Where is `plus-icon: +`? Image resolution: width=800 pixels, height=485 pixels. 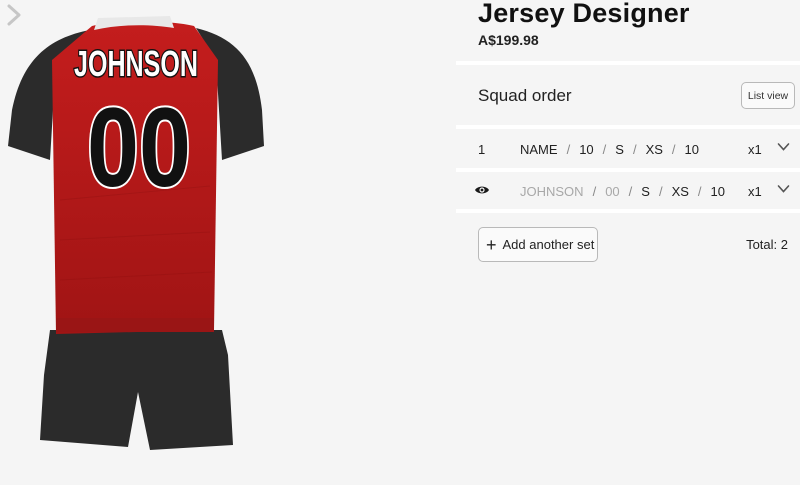
plus-icon: + is located at coordinates (491, 244).